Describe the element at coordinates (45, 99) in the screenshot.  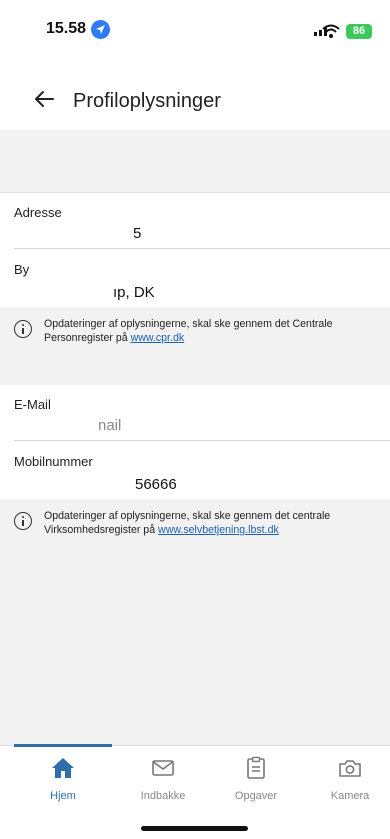
I see `back-arrow-icon` at that location.